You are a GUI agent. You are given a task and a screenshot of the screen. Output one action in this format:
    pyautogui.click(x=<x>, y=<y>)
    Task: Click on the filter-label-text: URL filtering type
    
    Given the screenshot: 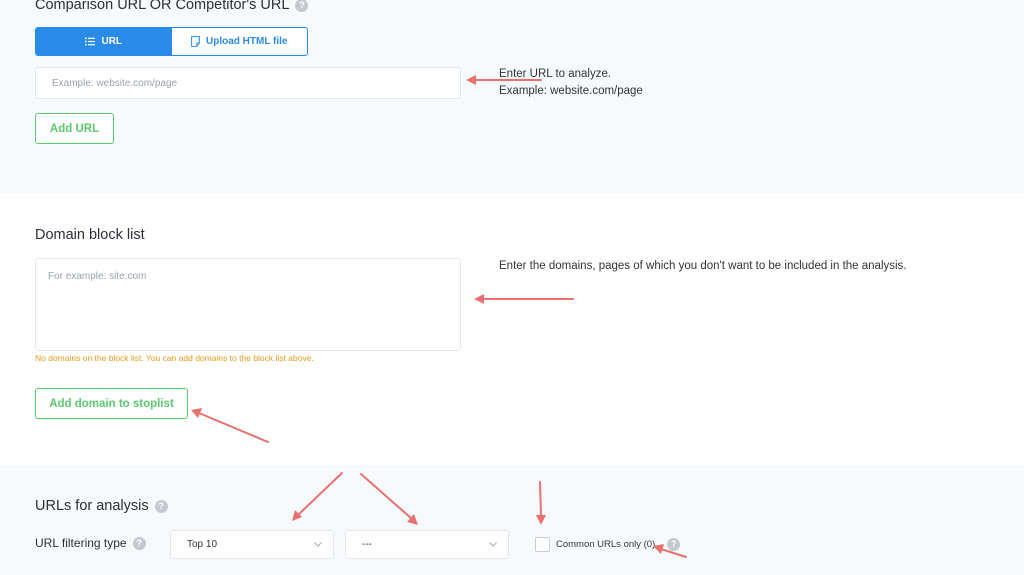 What is the action you would take?
    pyautogui.click(x=81, y=543)
    